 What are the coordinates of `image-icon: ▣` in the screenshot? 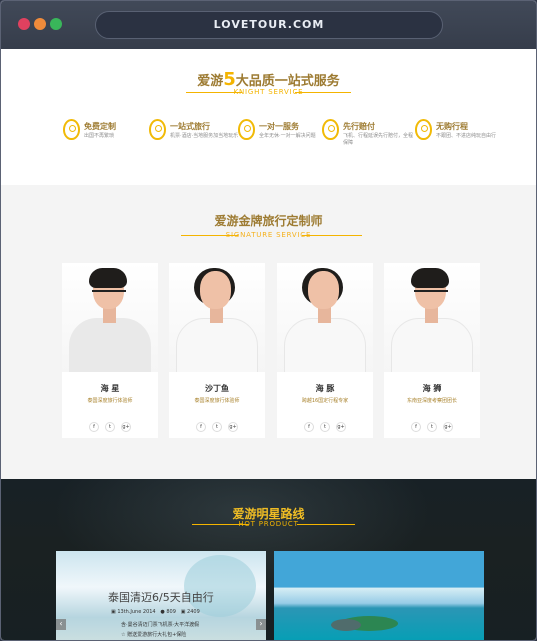 It's located at (183, 612).